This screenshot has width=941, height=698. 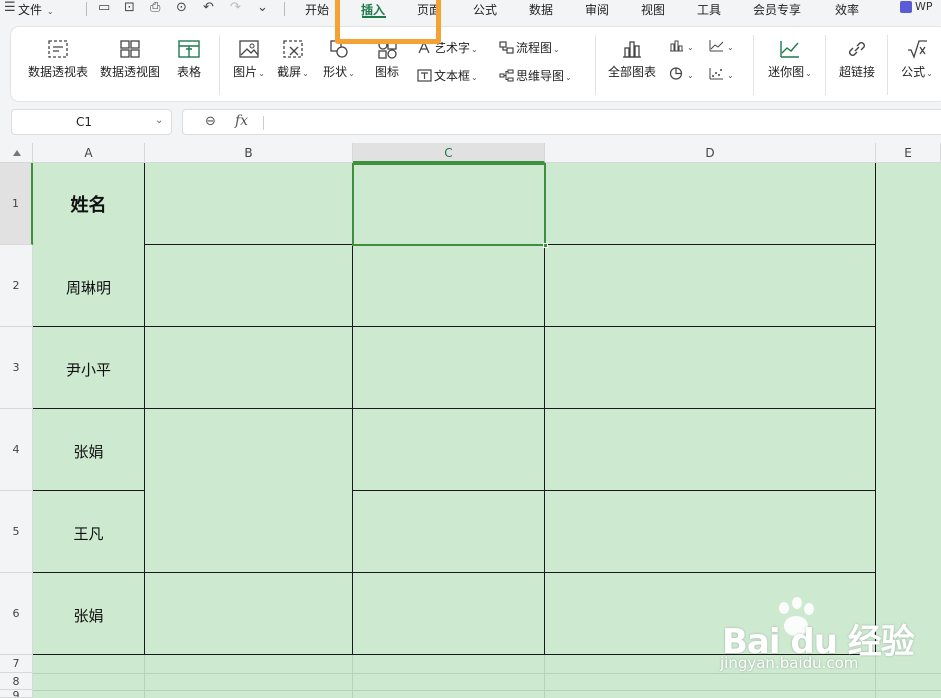 I want to click on pivot-table-button: 数据透视表, so click(x=58, y=59).